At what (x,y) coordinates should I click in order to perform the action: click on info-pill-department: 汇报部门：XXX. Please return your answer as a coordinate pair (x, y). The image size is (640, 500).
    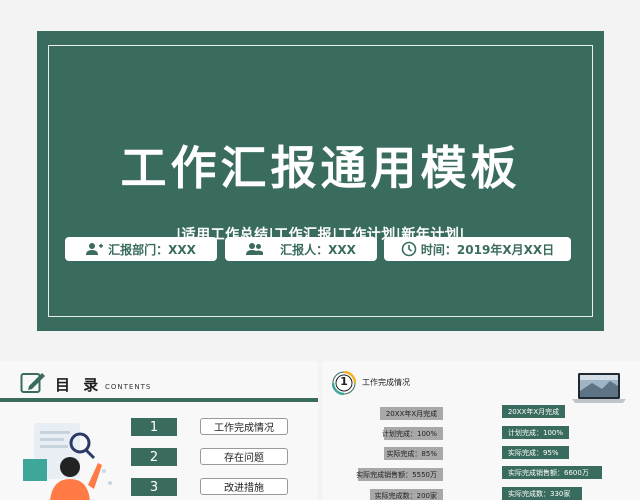
    Looking at the image, I should click on (141, 249).